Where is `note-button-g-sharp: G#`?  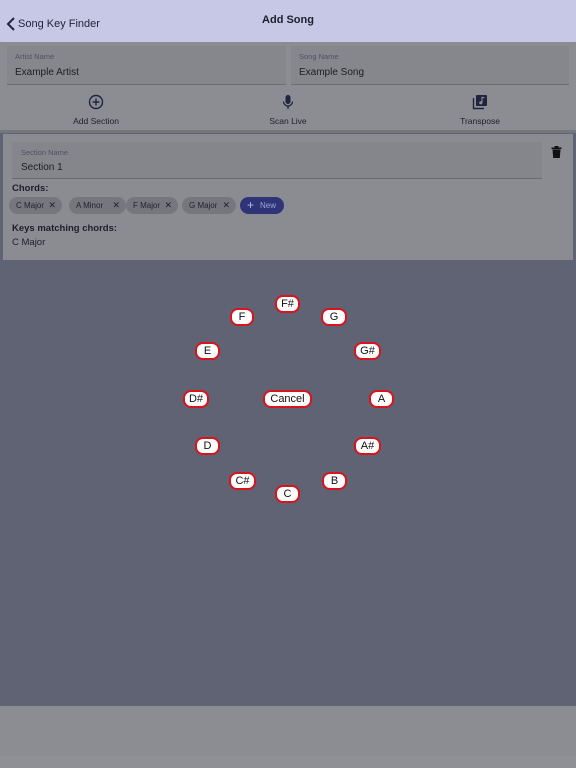
note-button-g-sharp: G# is located at coordinates (367, 351).